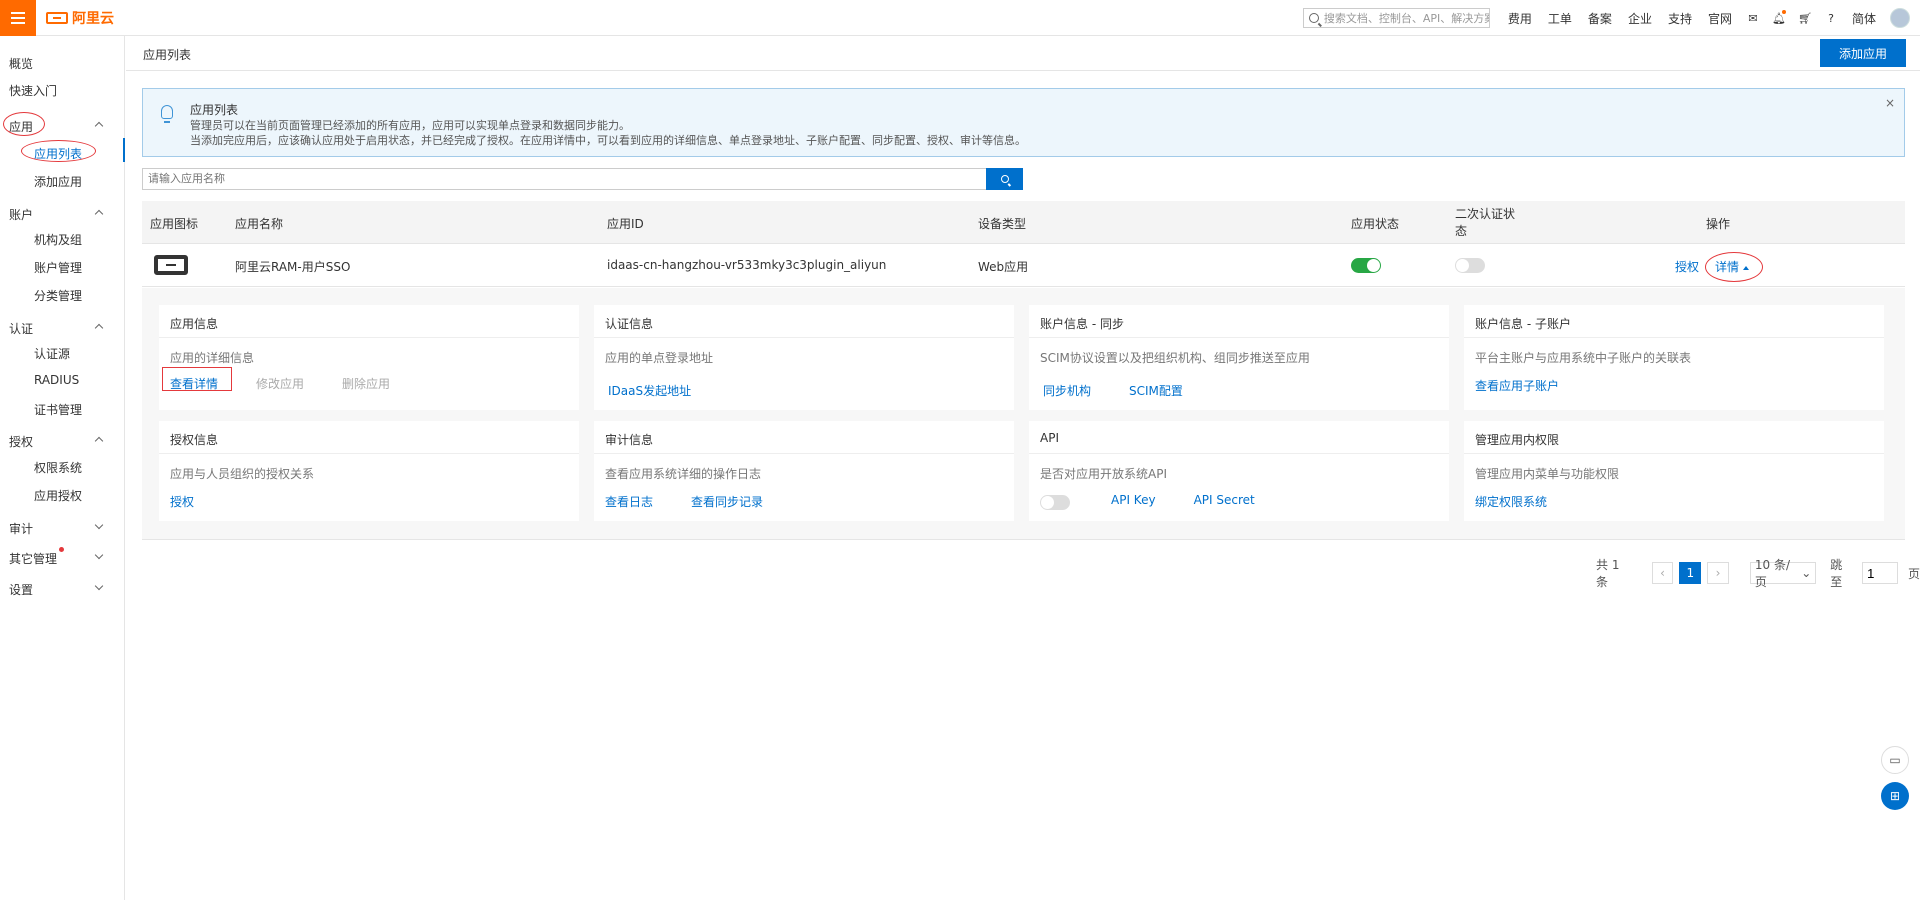 Image resolution: width=1920 pixels, height=900 pixels. Describe the element at coordinates (1133, 500) in the screenshot. I see `api-key-link: API Key` at that location.